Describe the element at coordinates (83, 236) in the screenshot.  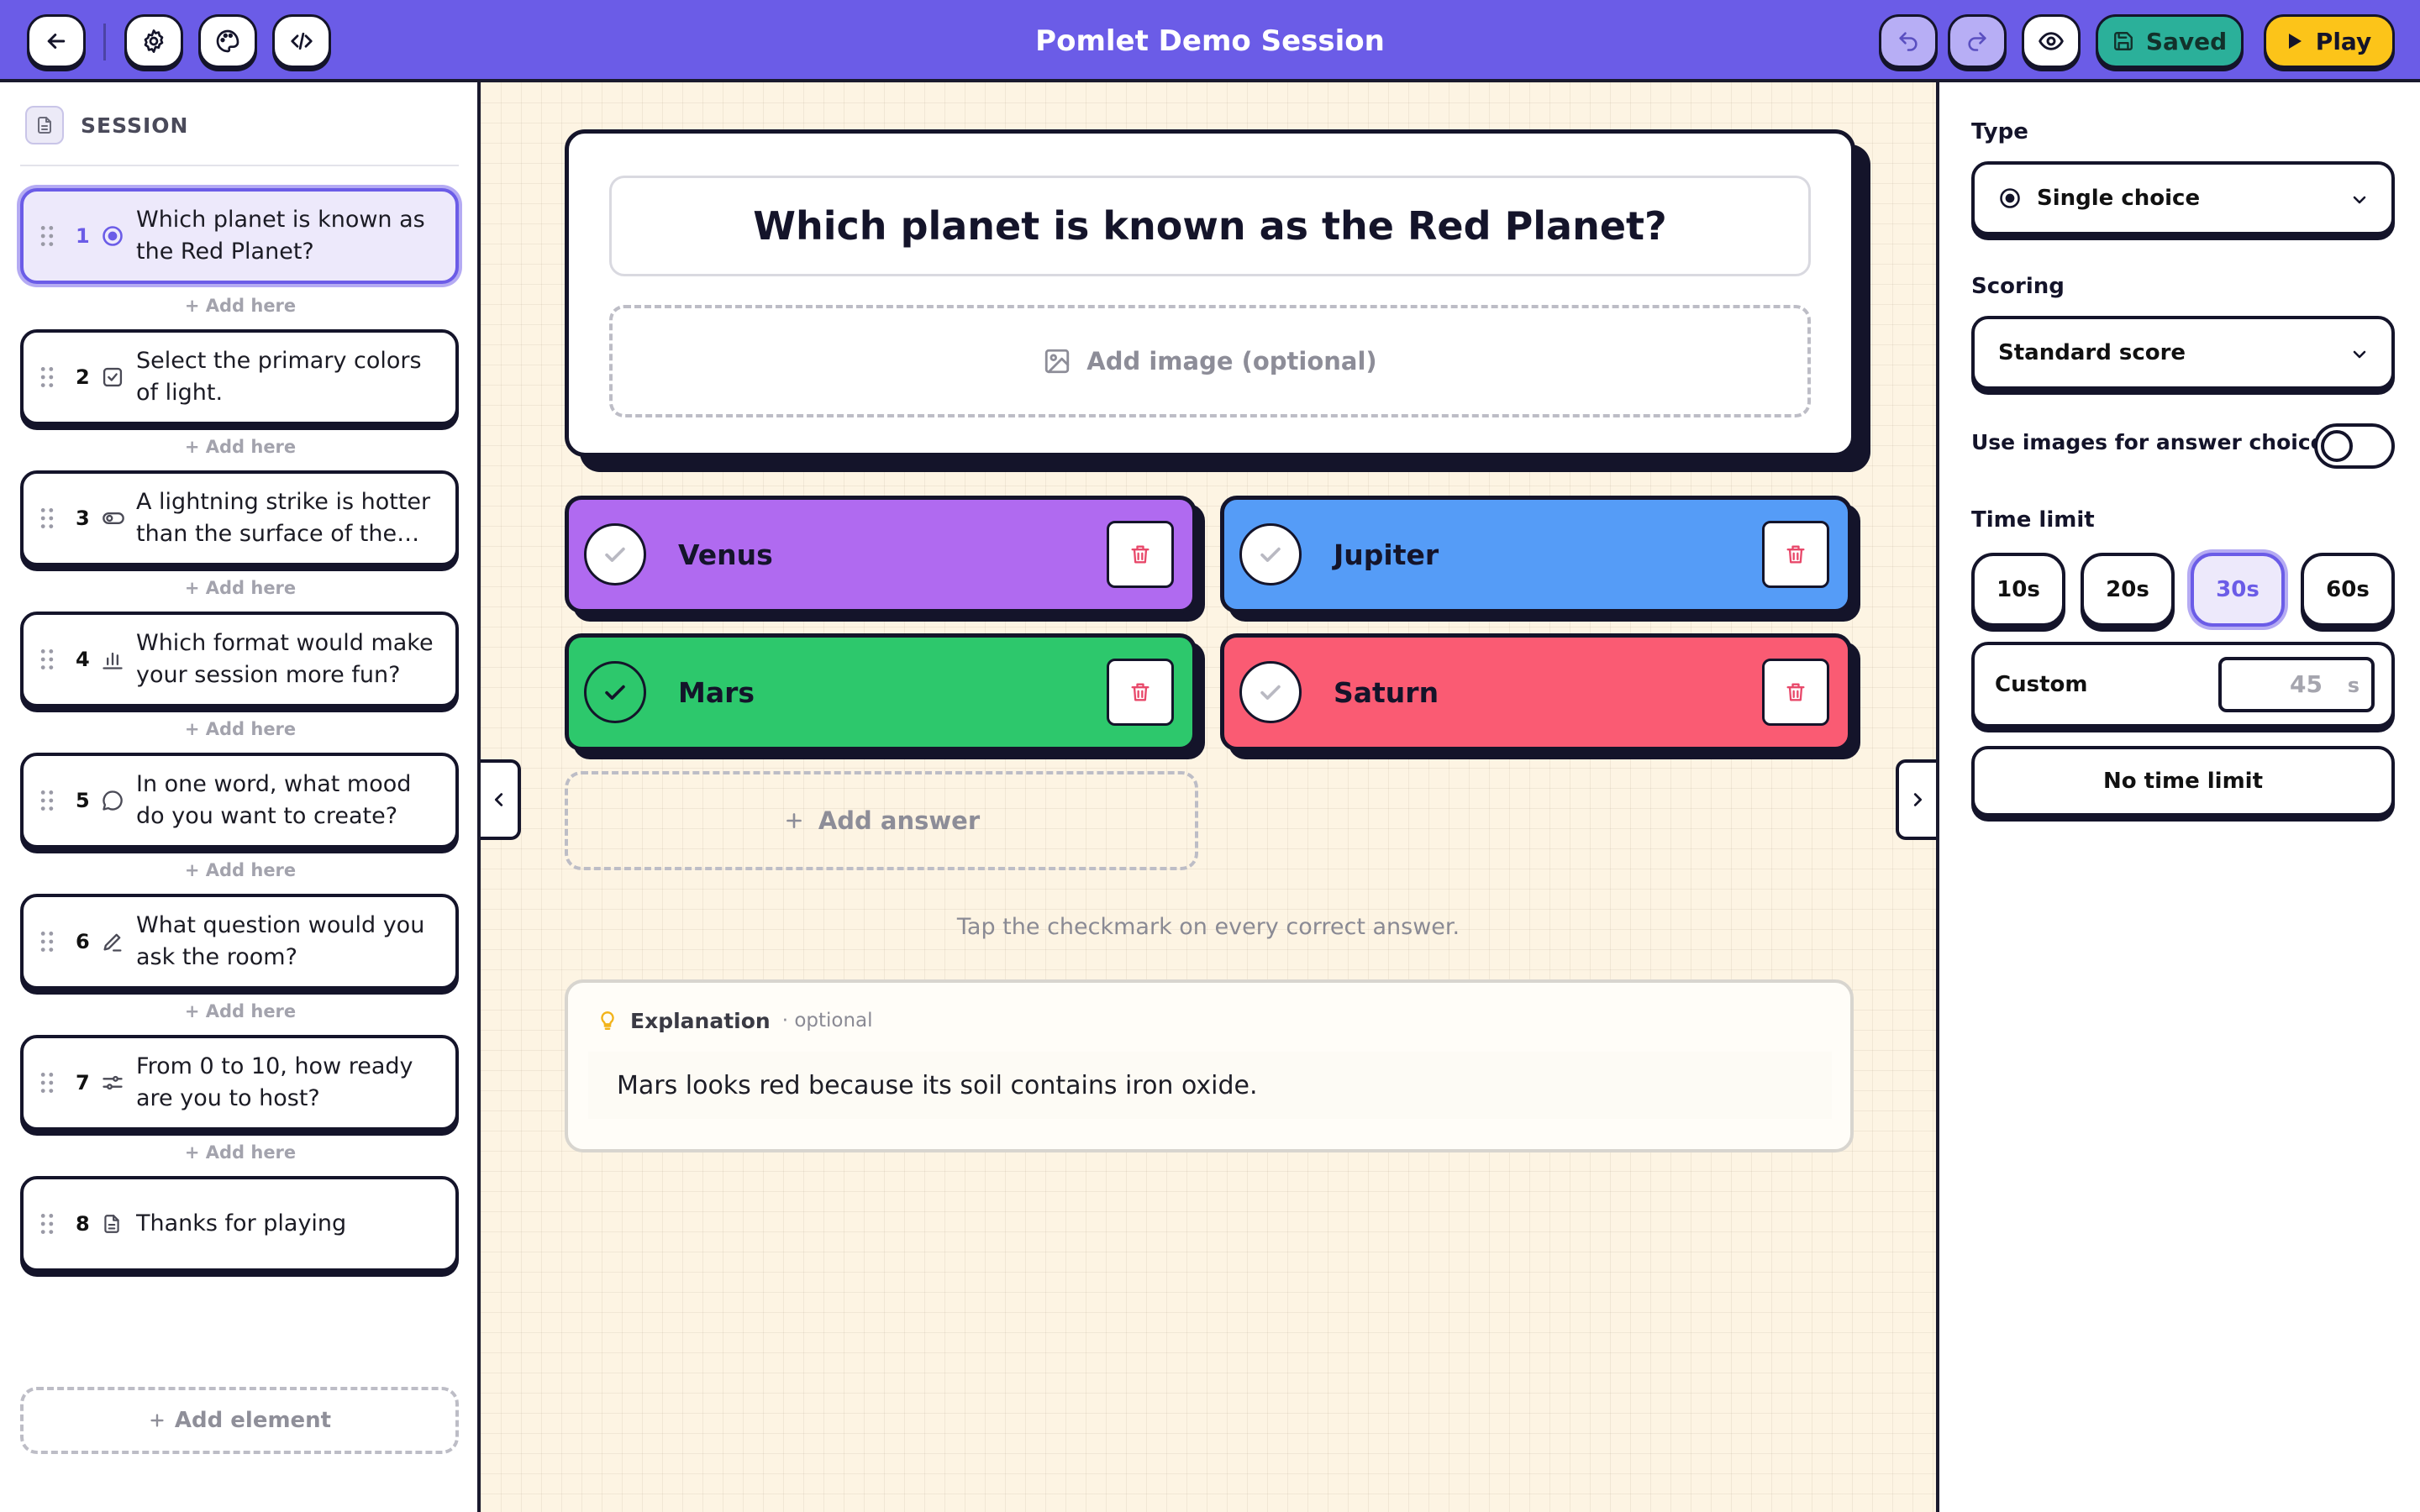
I see `slide-number: 1` at that location.